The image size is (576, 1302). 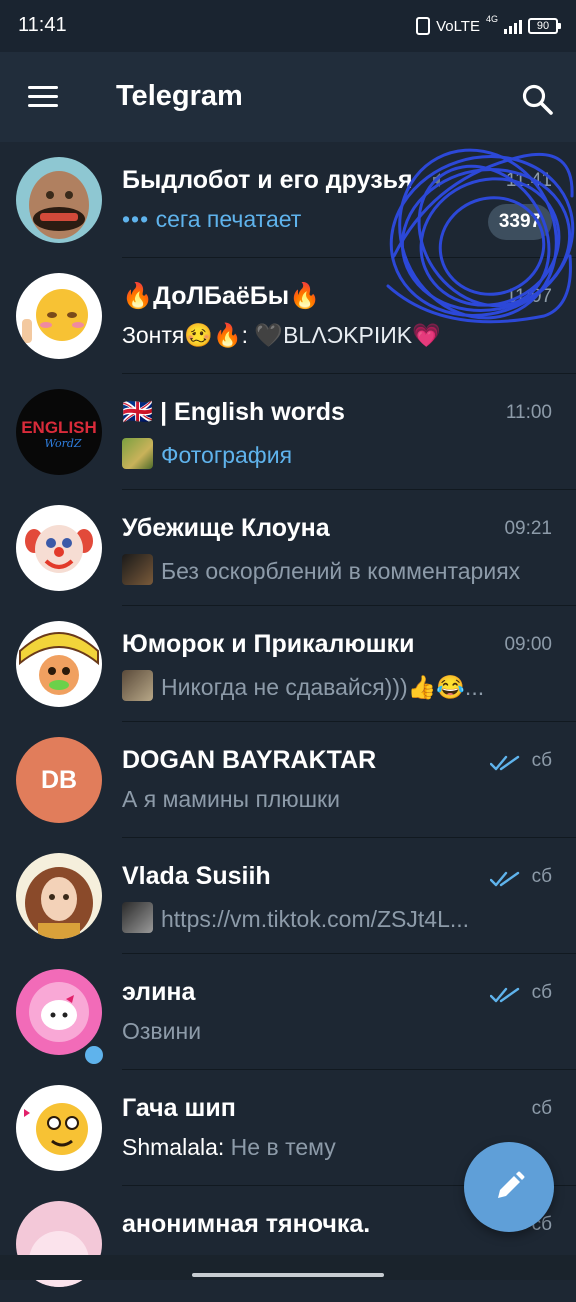 What do you see at coordinates (288, 780) in the screenshot?
I see `chat-row: DB DOGAN BAYRAKTAR сб А я мамины плюшки` at bounding box center [288, 780].